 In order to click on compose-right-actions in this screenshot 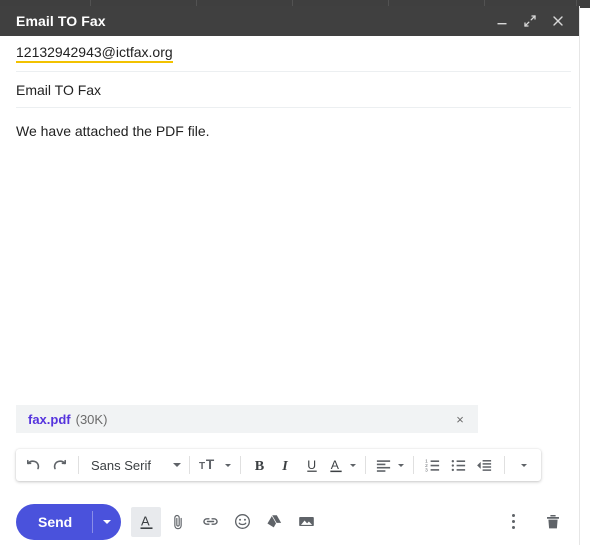, I will do `click(533, 522)`.